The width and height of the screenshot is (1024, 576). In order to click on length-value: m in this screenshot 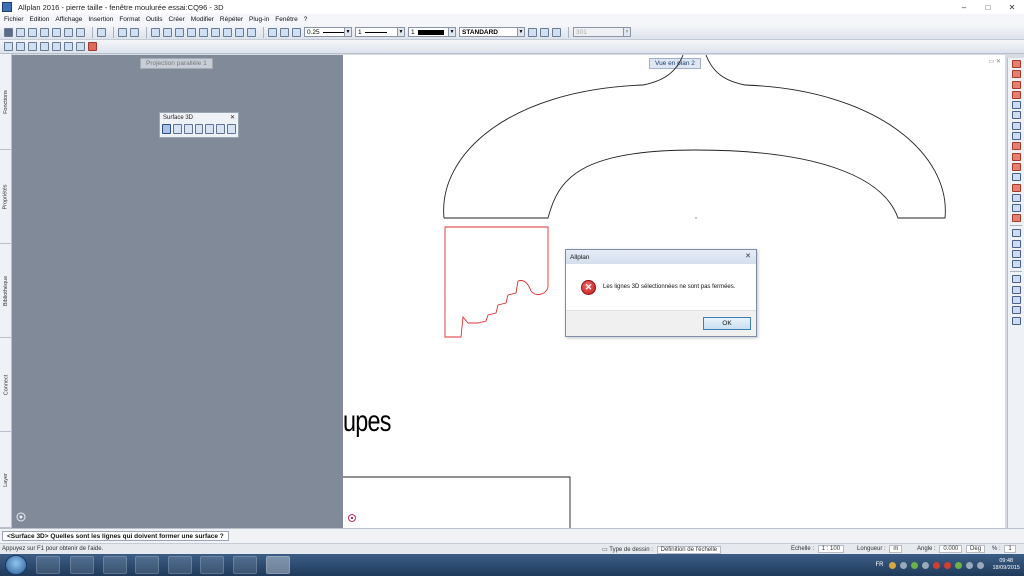, I will do `click(896, 549)`.